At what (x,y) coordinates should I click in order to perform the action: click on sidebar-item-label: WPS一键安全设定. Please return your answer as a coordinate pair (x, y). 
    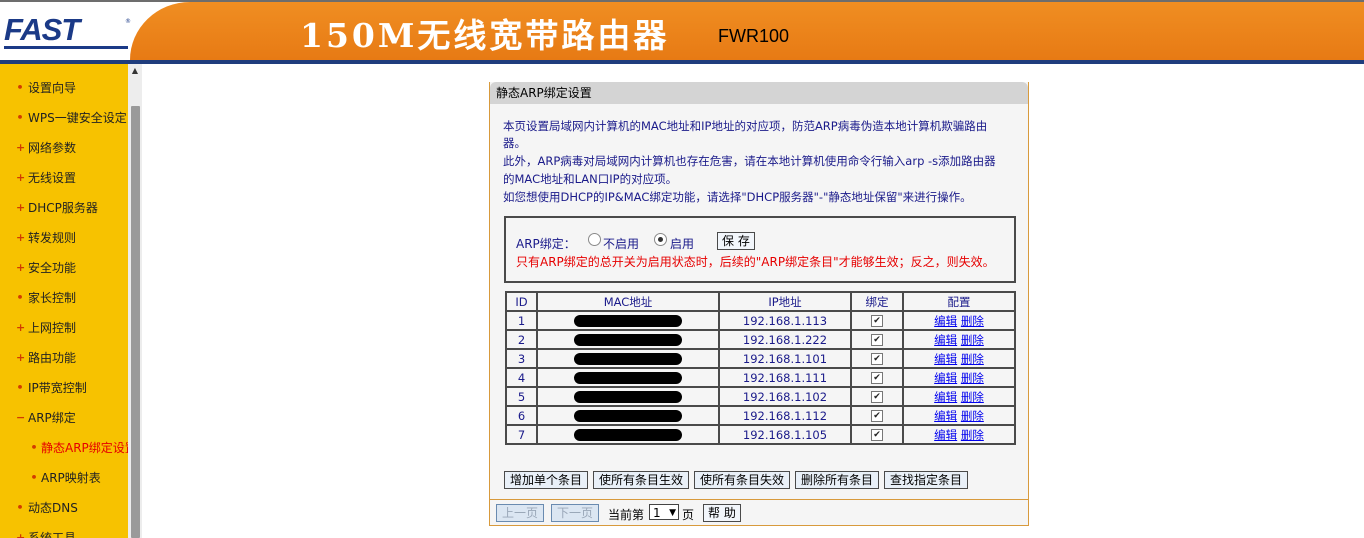
    Looking at the image, I should click on (77, 118).